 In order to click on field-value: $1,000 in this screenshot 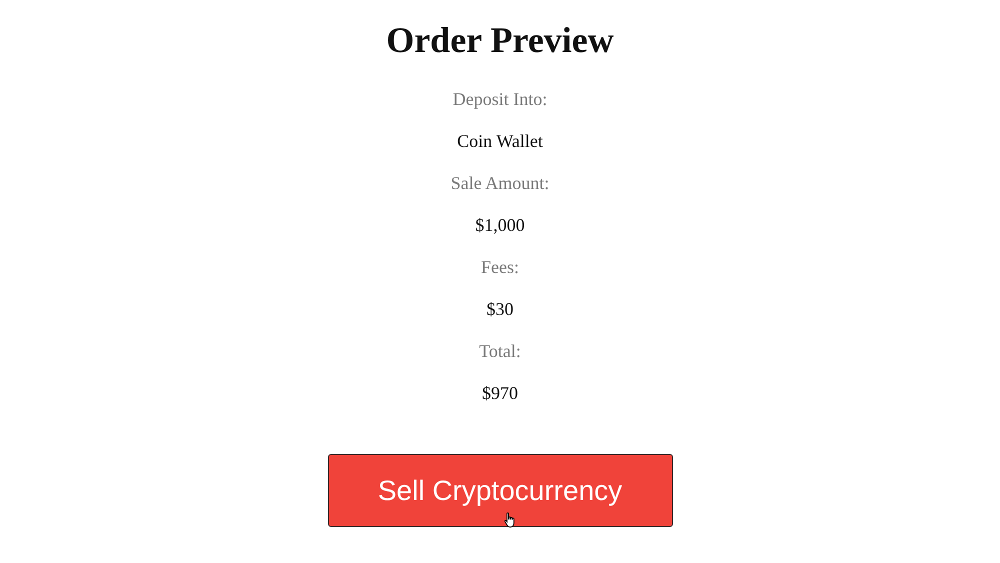, I will do `click(500, 225)`.